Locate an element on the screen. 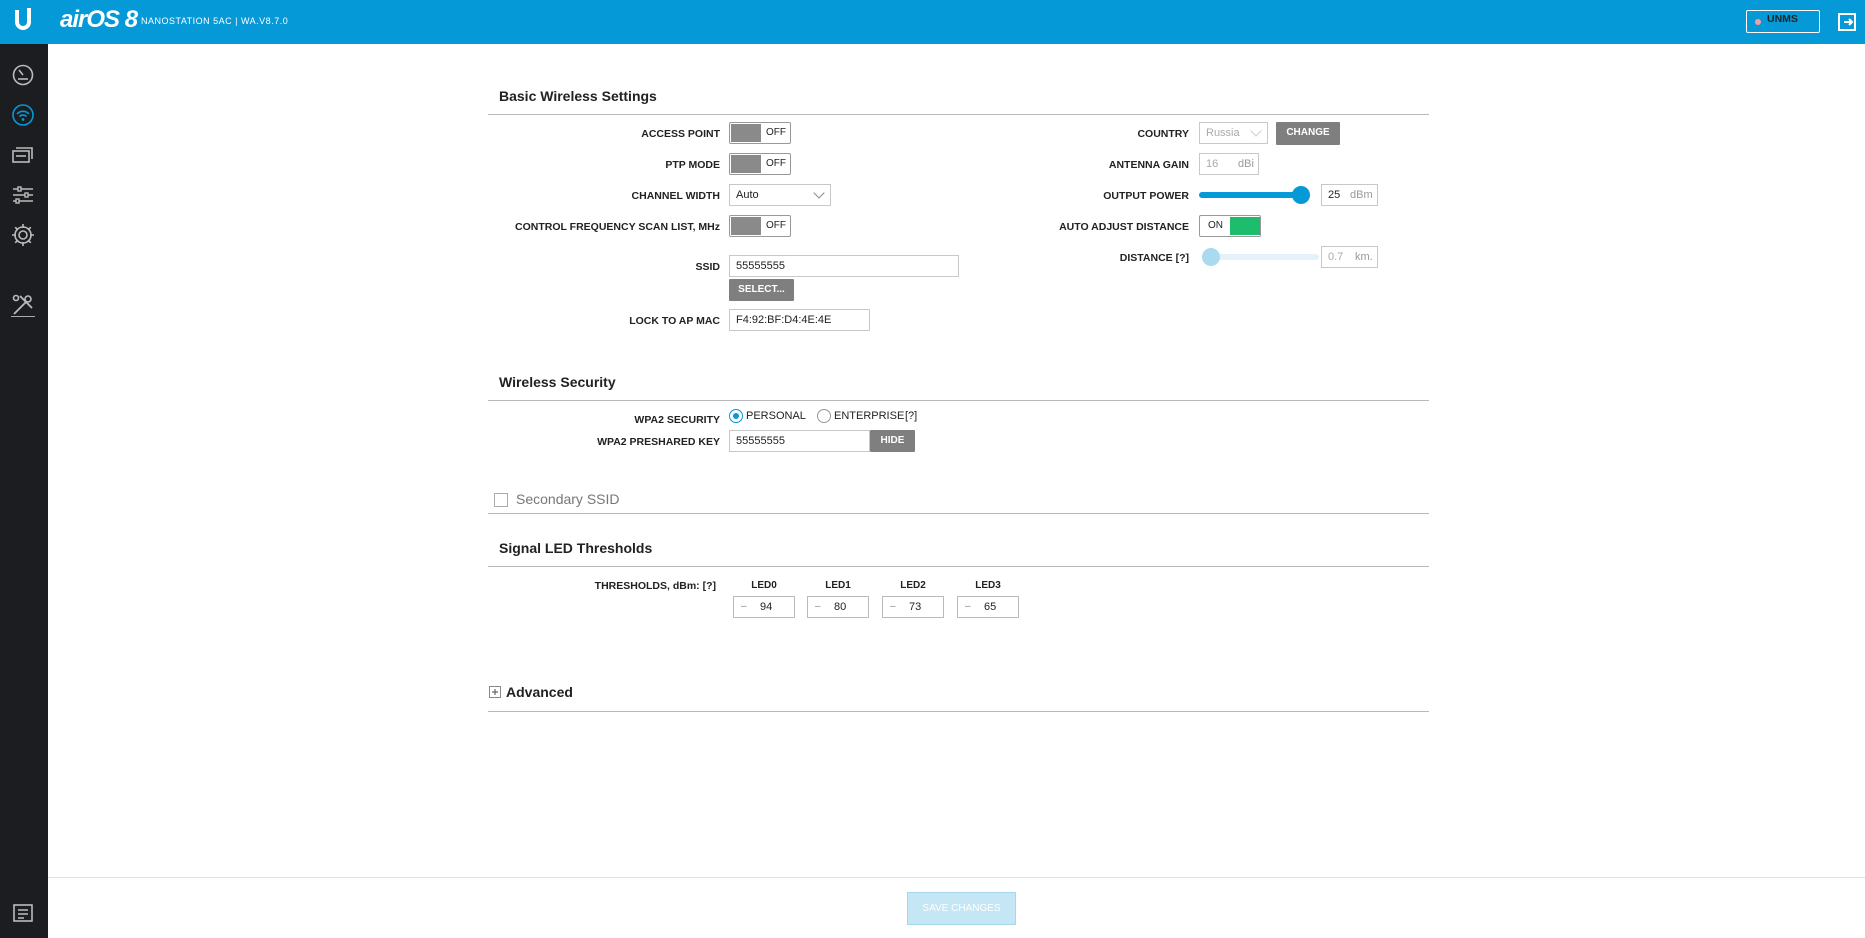  psk-label: WPA2 PRESHARED KEY is located at coordinates (658, 442).